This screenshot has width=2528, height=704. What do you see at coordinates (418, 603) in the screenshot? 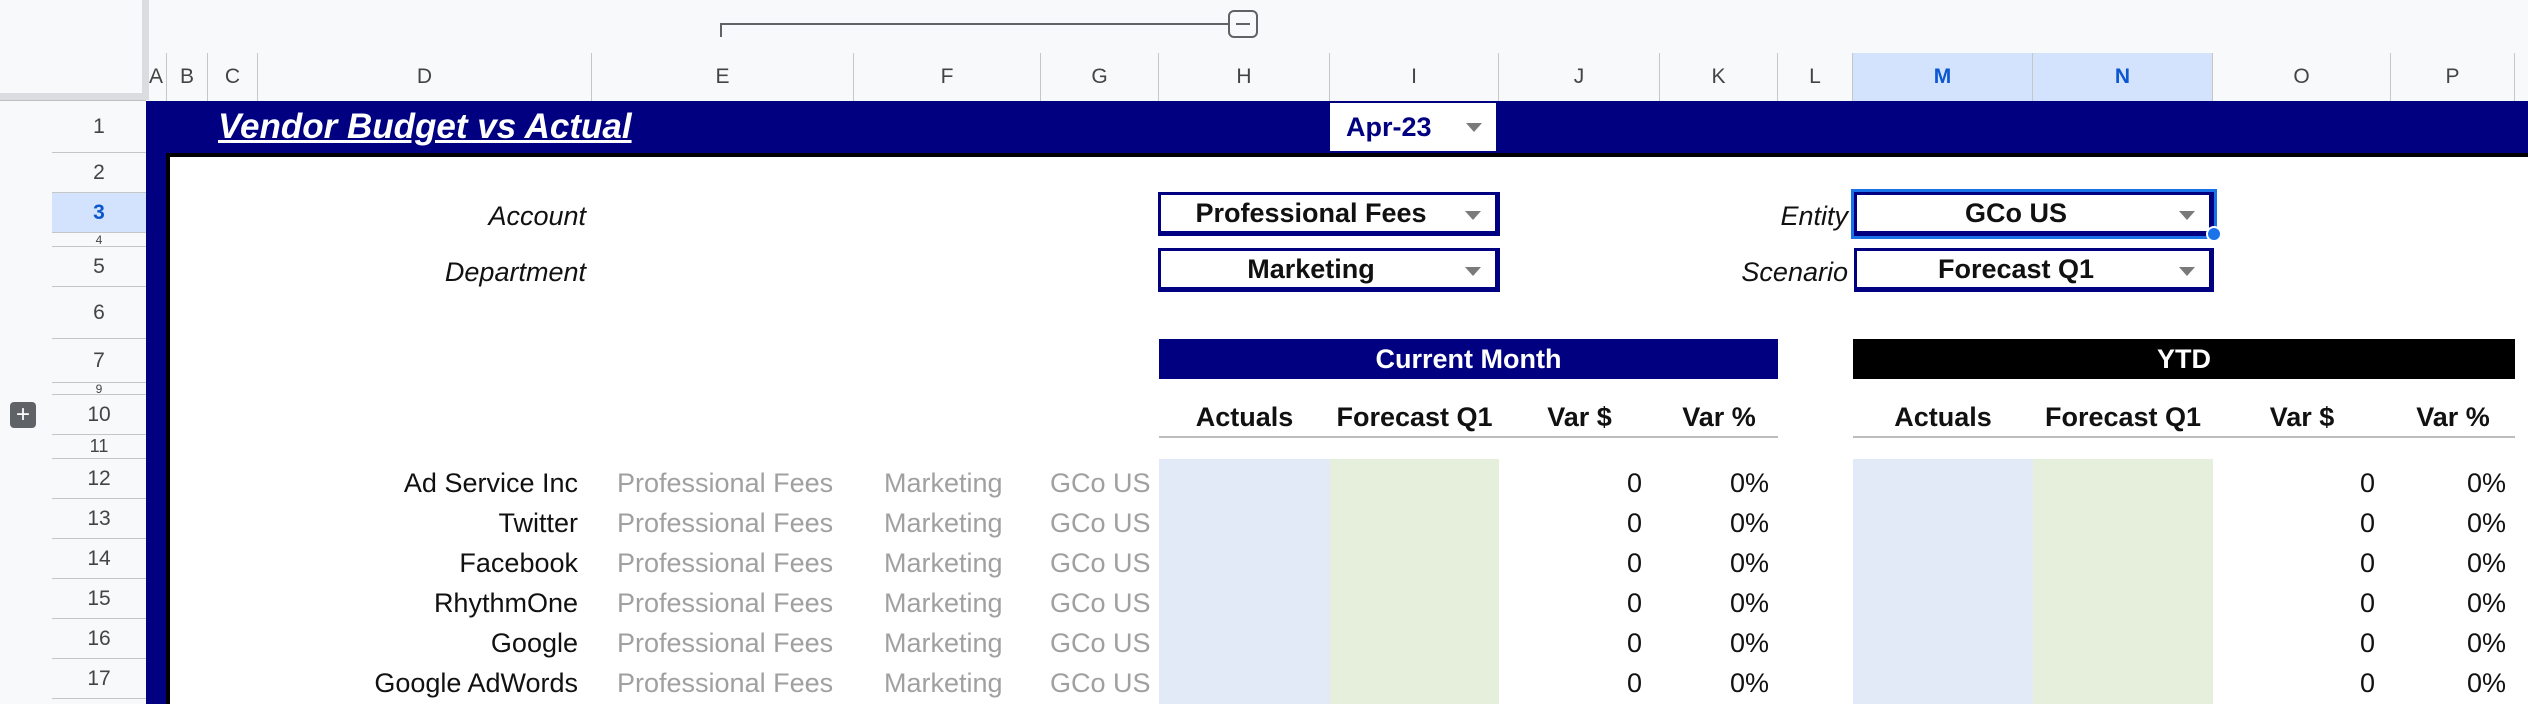
I see `vendor-name: RhythmOne` at bounding box center [418, 603].